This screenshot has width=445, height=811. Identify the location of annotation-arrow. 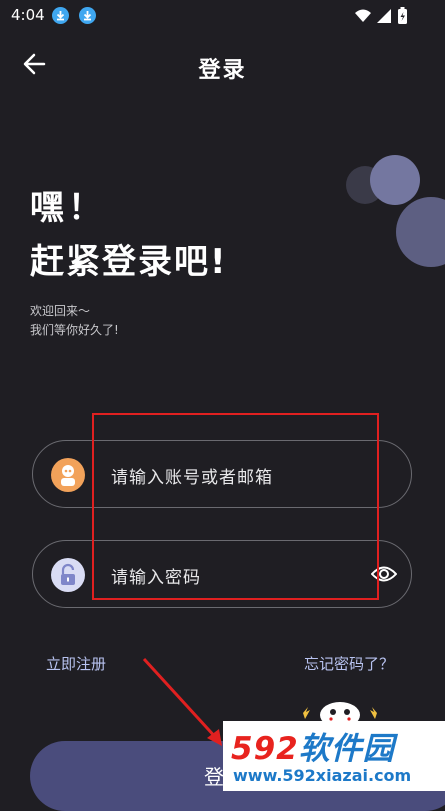
(182, 701).